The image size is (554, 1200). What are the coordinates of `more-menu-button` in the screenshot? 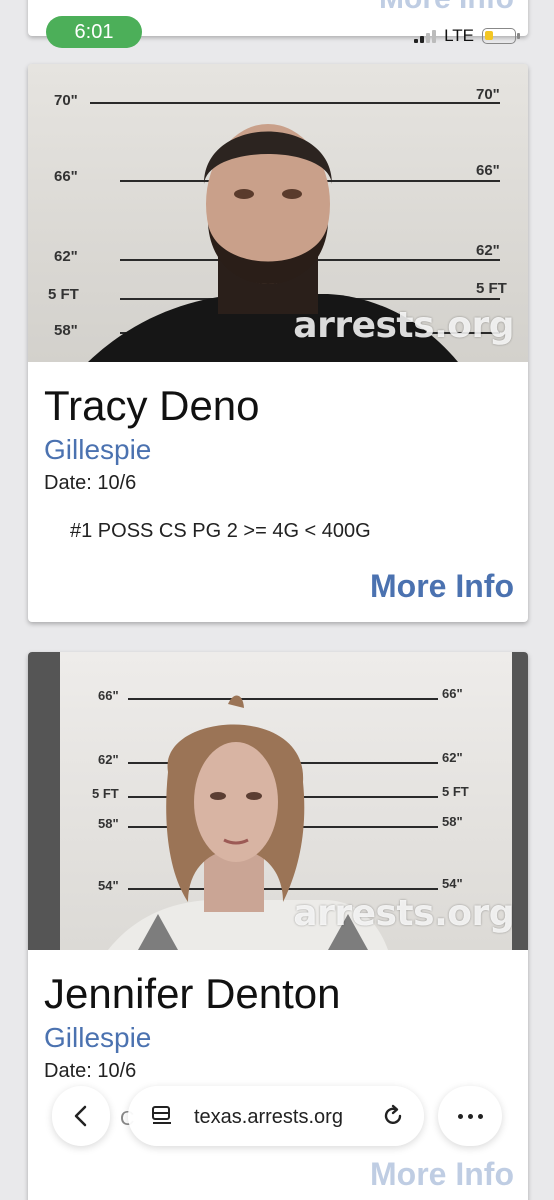 It's located at (470, 1116).